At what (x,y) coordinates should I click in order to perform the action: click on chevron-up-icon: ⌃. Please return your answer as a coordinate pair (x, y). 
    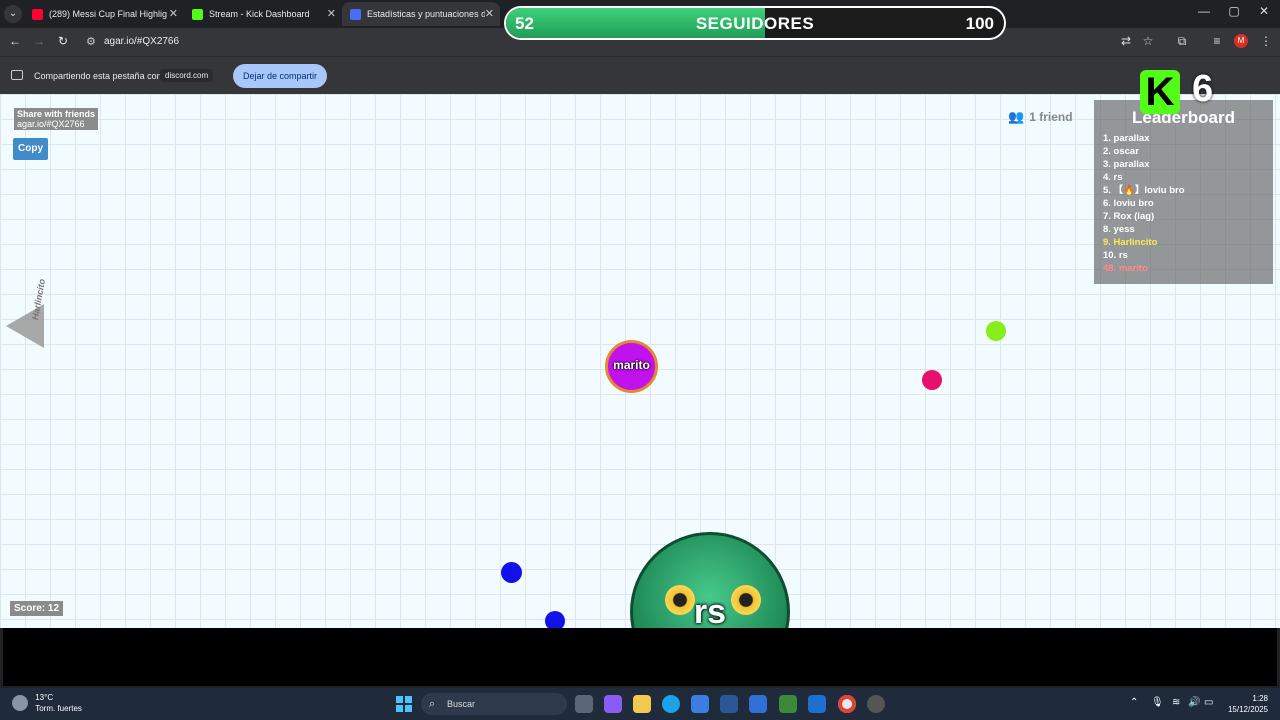
    Looking at the image, I should click on (1134, 702).